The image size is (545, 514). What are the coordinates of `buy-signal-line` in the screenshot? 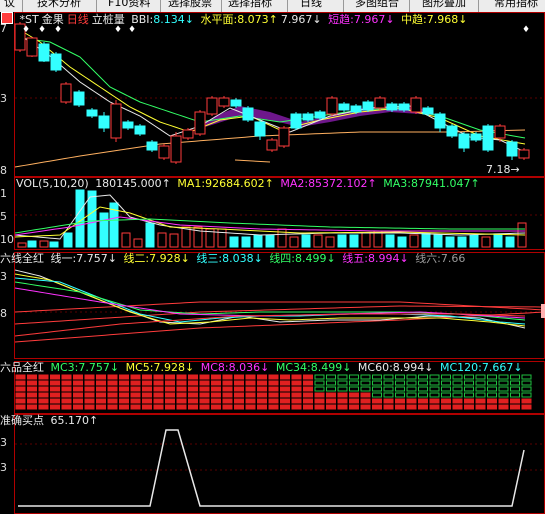 It's located at (271, 468).